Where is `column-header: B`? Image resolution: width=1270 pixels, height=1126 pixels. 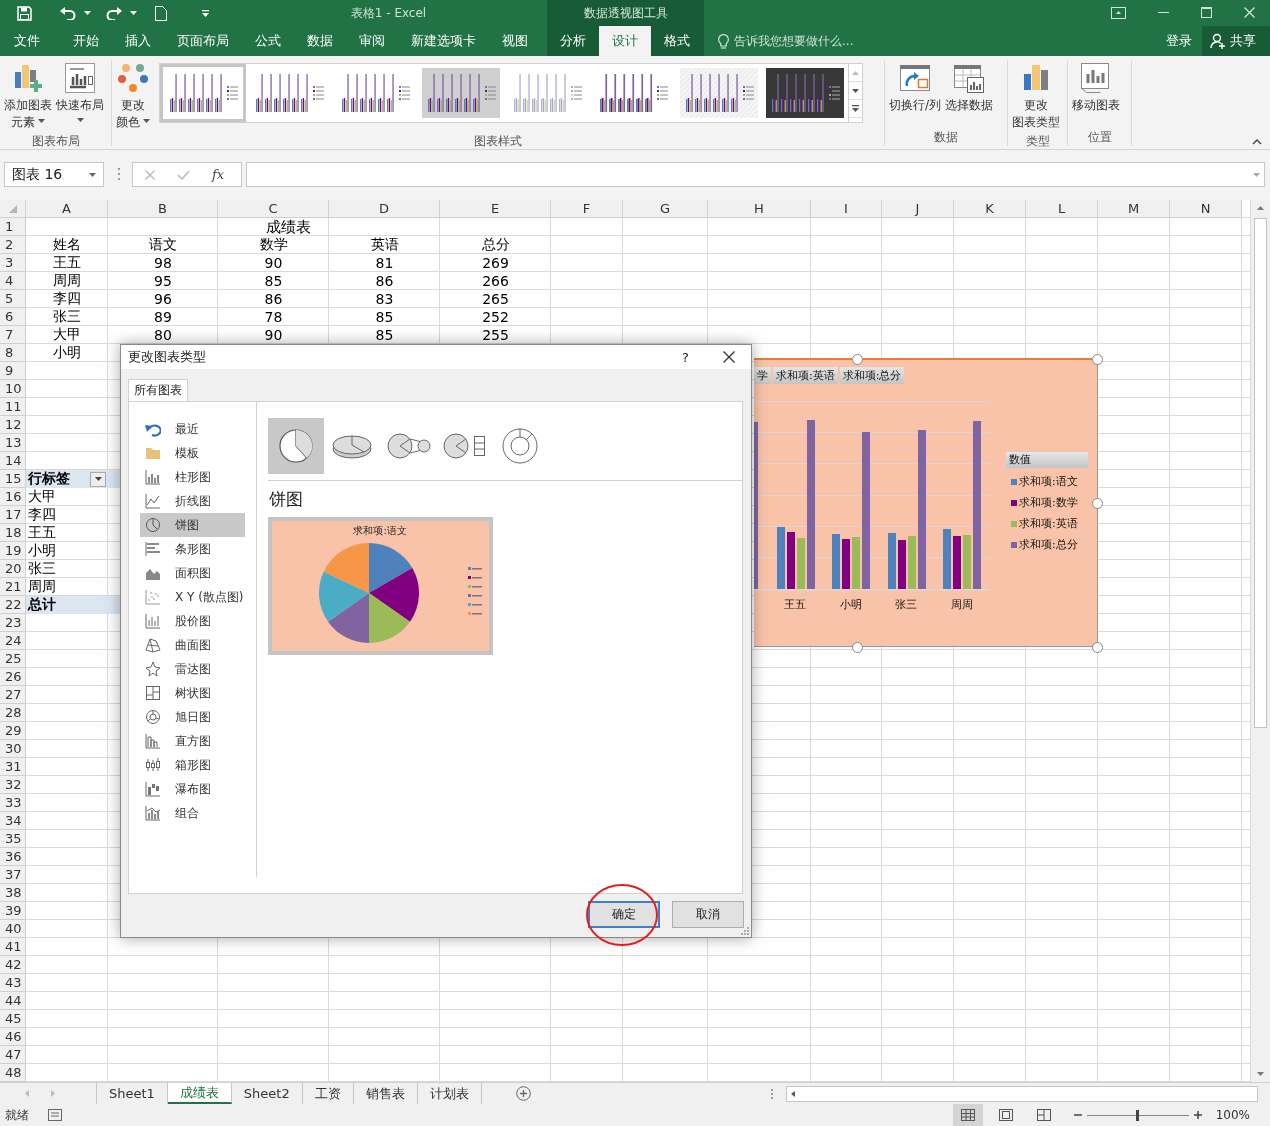 column-header: B is located at coordinates (163, 209).